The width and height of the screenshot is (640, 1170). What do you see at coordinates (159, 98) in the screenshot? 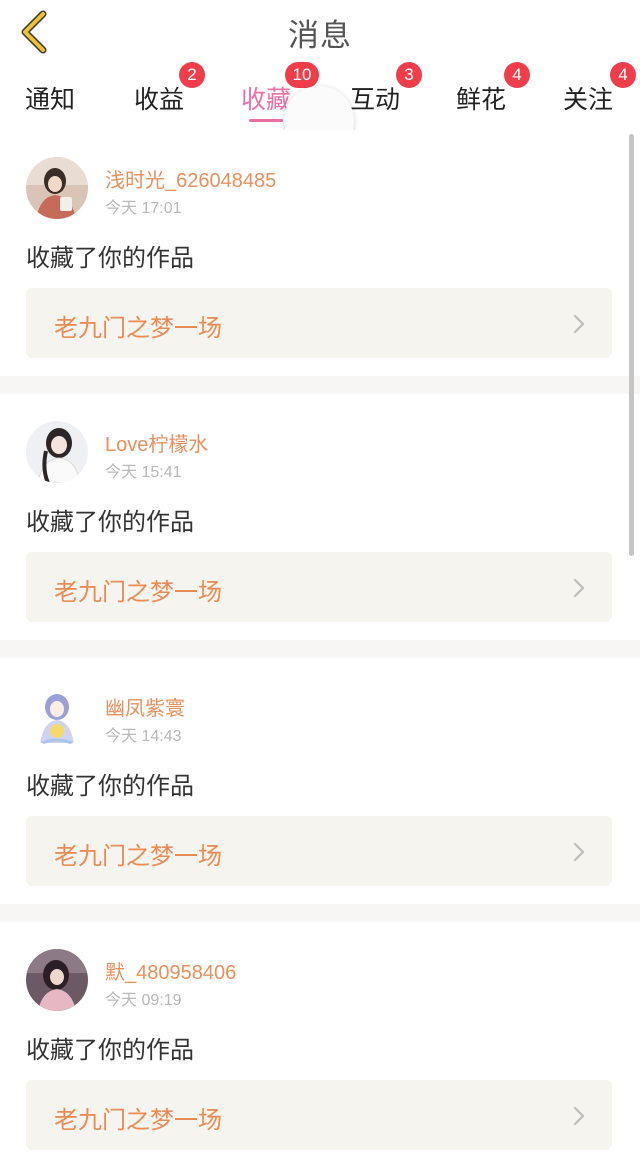
I see `tab-earnings: 收益` at bounding box center [159, 98].